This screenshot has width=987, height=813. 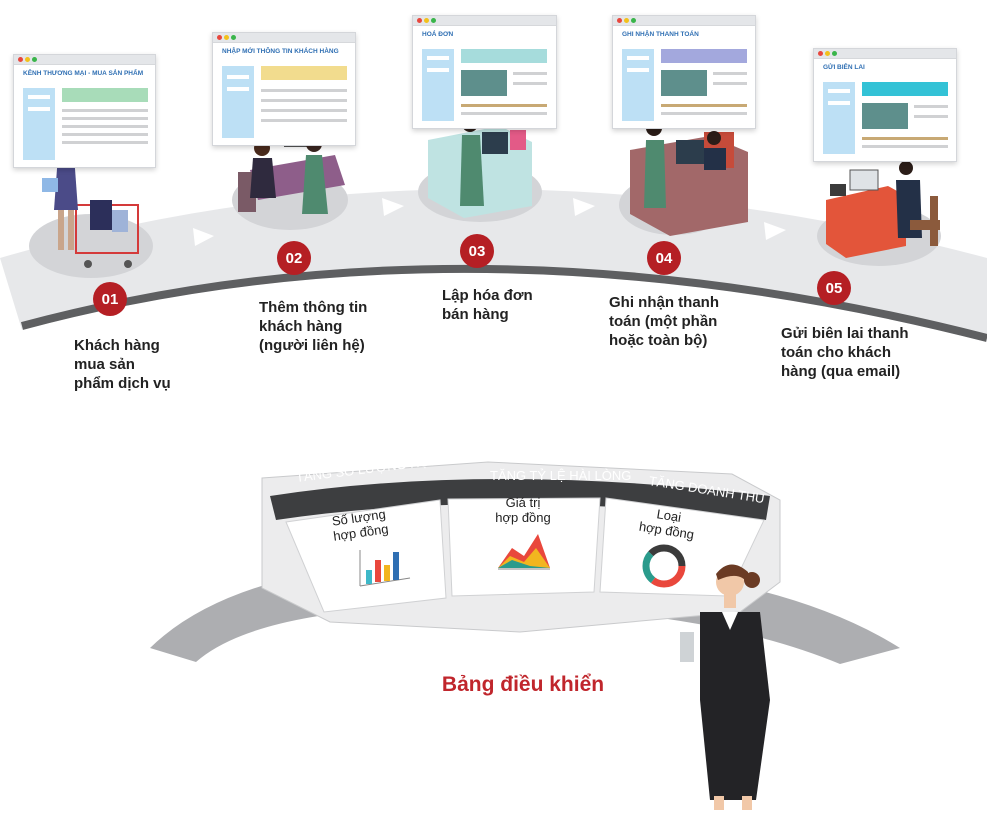 I want to click on window-title: KÊNH THƯƠNG MẠI - MUA SẢN PHẨM, so click(x=83, y=73).